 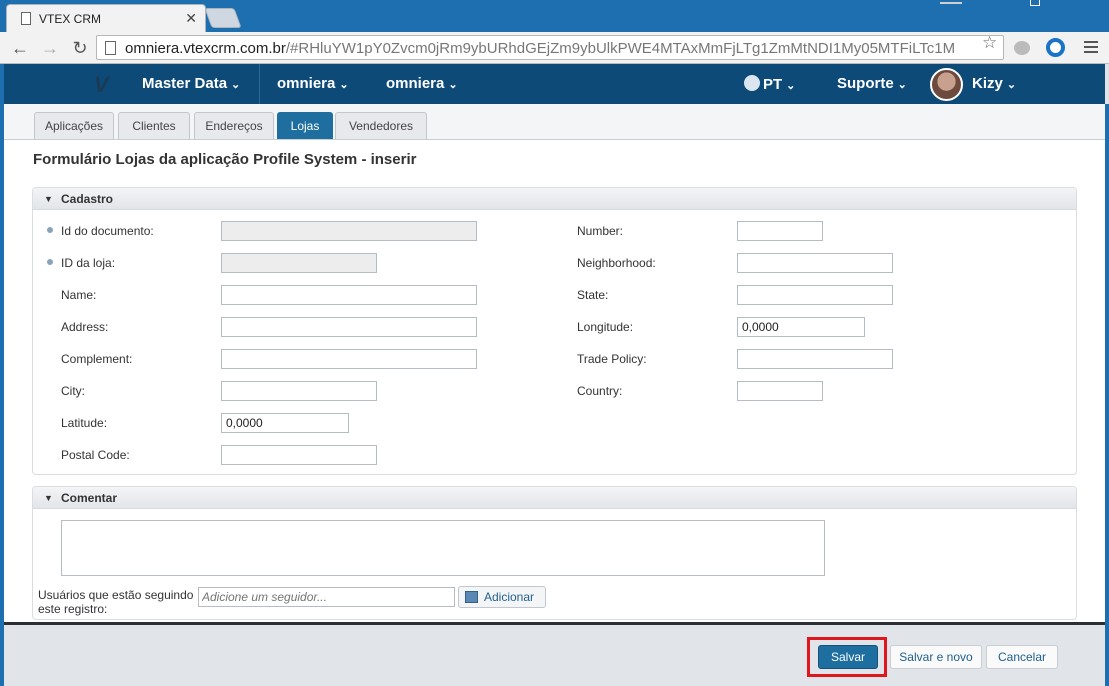 What do you see at coordinates (865, 83) in the screenshot?
I see `support-label: Suporte` at bounding box center [865, 83].